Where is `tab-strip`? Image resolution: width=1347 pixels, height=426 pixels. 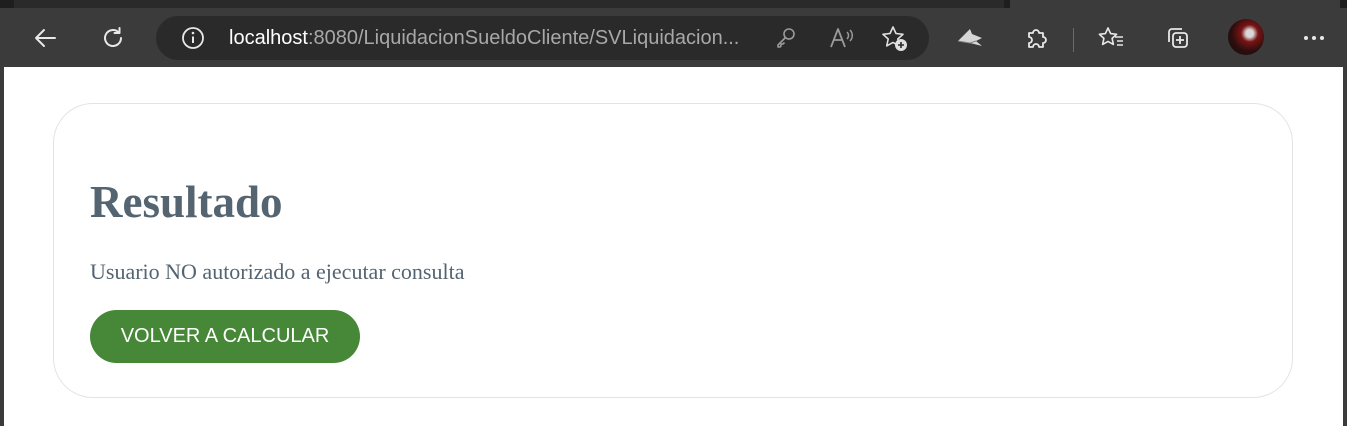
tab-strip is located at coordinates (673, 4).